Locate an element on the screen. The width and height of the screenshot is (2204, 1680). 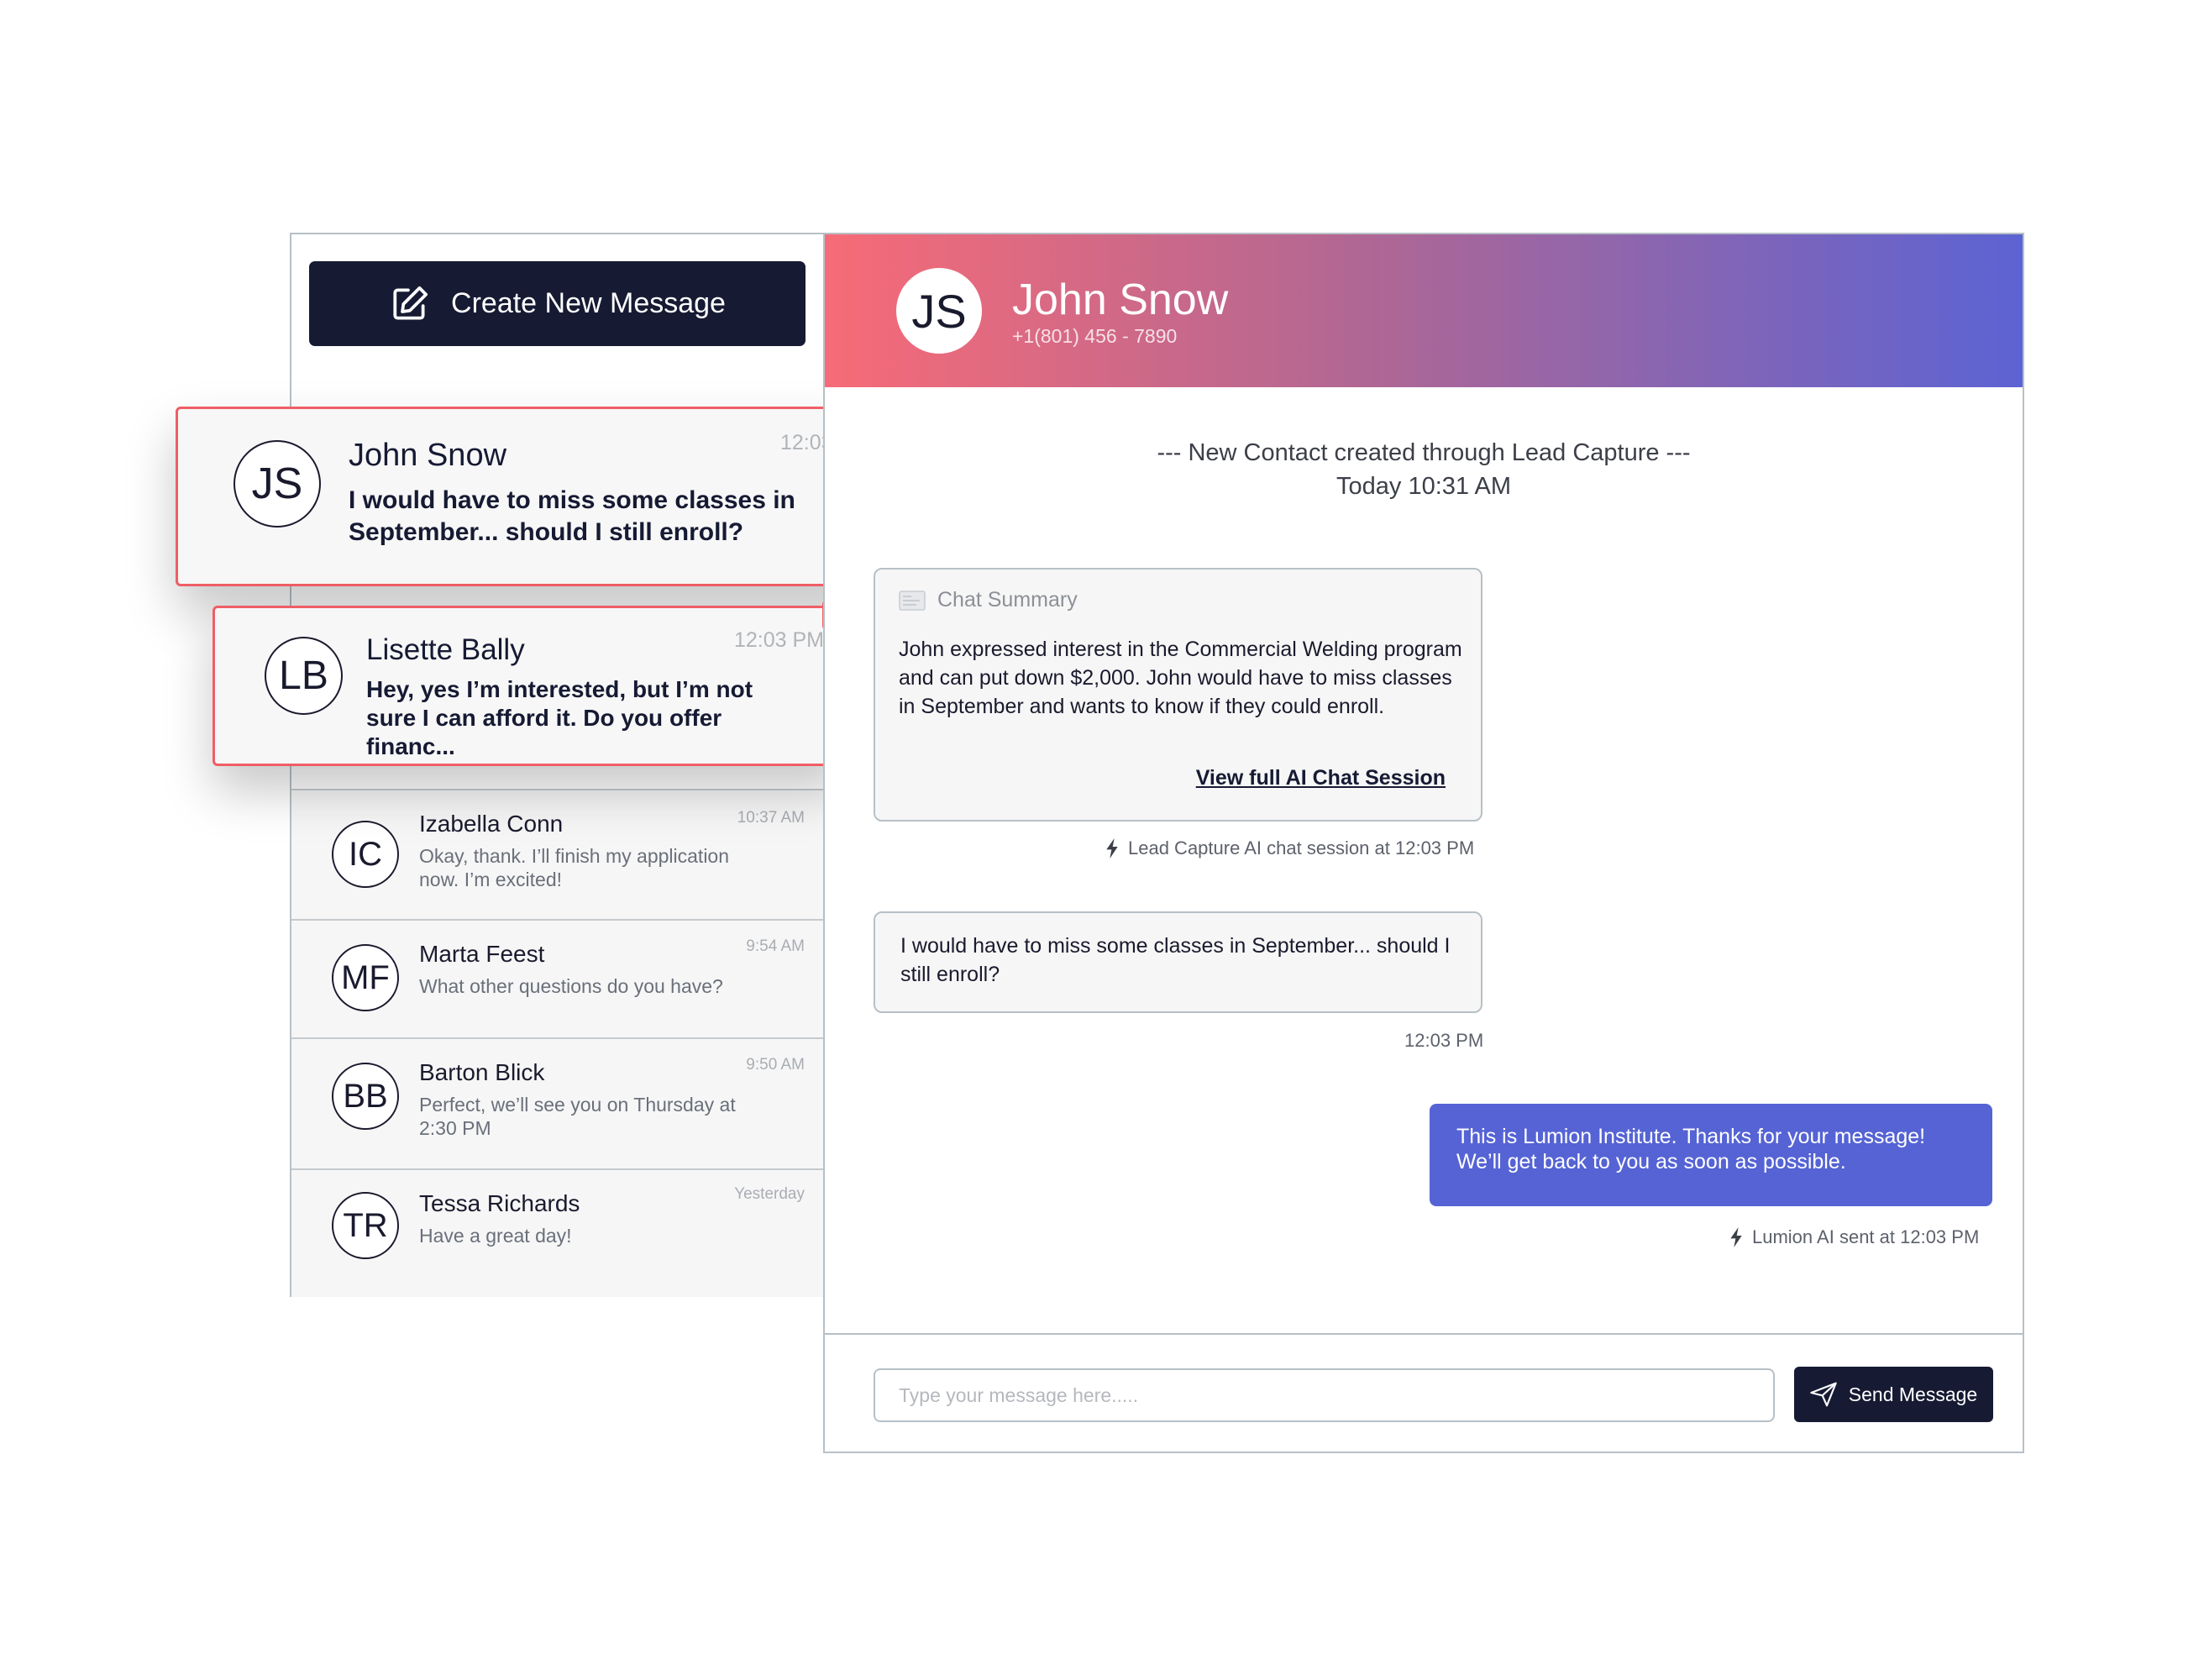
chat-summary-icon is located at coordinates (913, 600).